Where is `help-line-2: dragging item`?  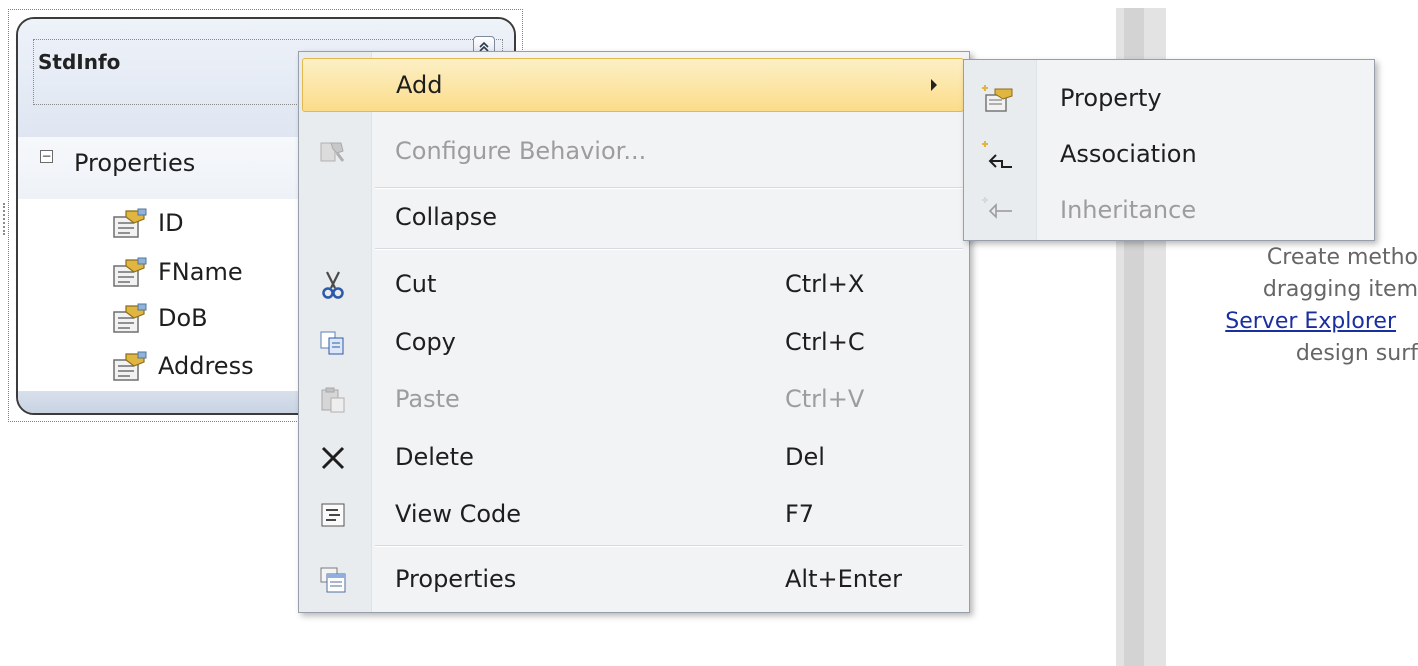 help-line-2: dragging item is located at coordinates (1340, 289).